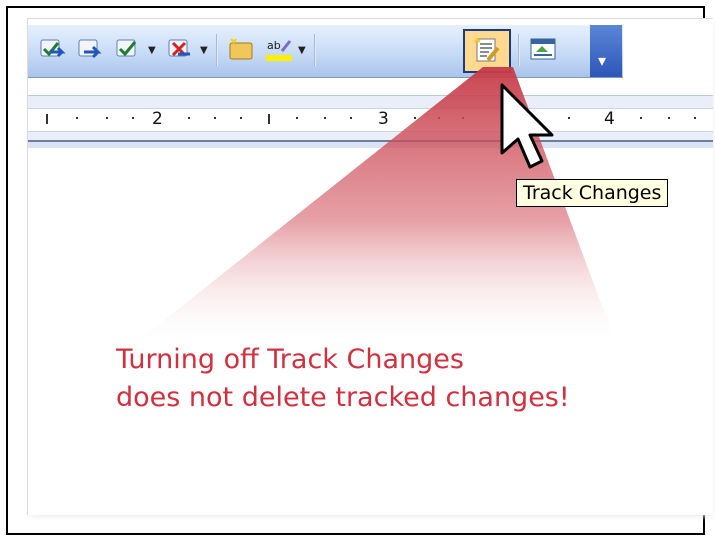 This screenshot has width=715, height=541. What do you see at coordinates (325, 51) in the screenshot?
I see `reviewing-toolbar: ▼ ▼ ab ▼ ▾` at bounding box center [325, 51].